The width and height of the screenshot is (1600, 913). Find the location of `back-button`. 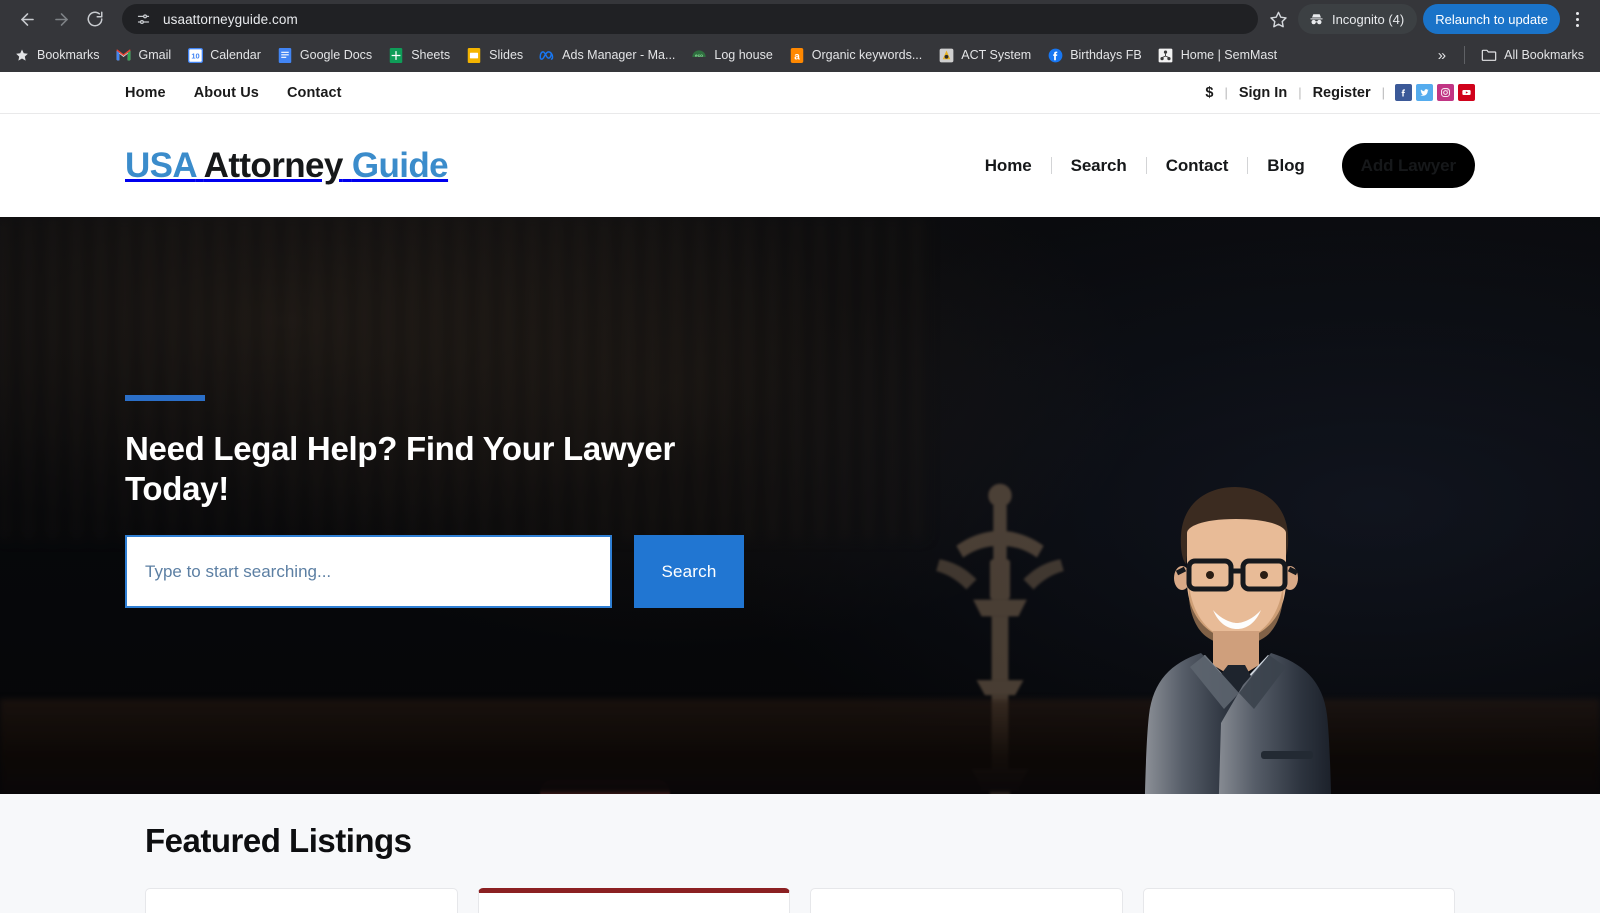

back-button is located at coordinates (27, 19).